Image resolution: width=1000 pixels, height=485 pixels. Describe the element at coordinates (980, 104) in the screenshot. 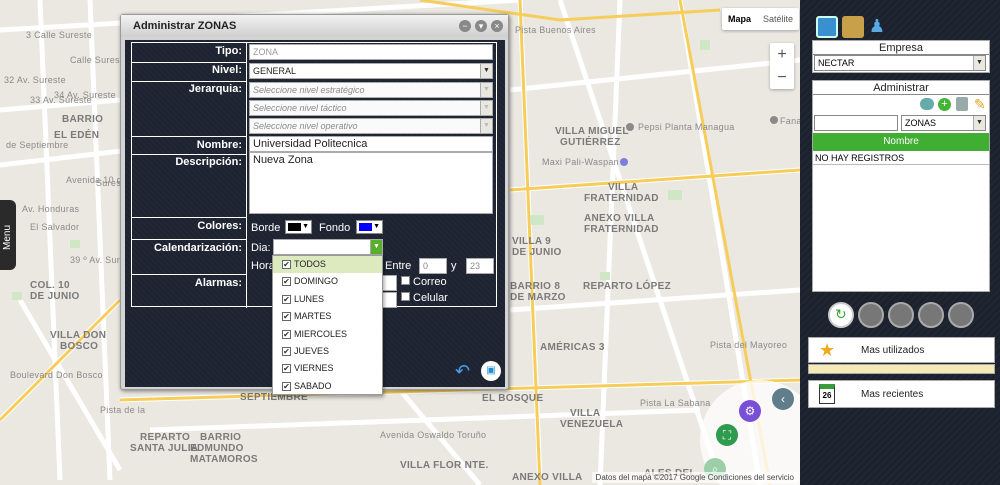

I see `edit-pencil-icon: ✎` at that location.